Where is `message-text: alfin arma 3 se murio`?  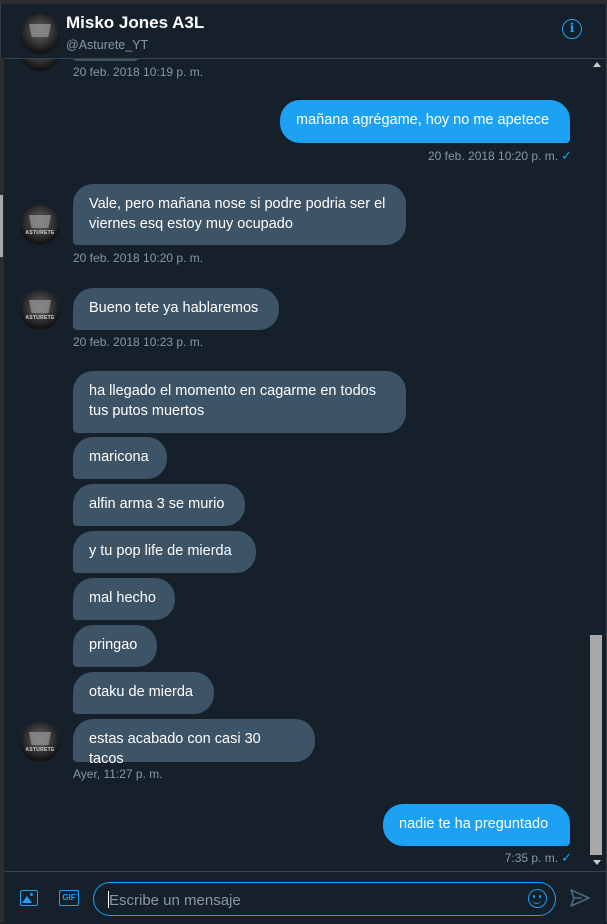
message-text: alfin arma 3 se murio is located at coordinates (157, 504).